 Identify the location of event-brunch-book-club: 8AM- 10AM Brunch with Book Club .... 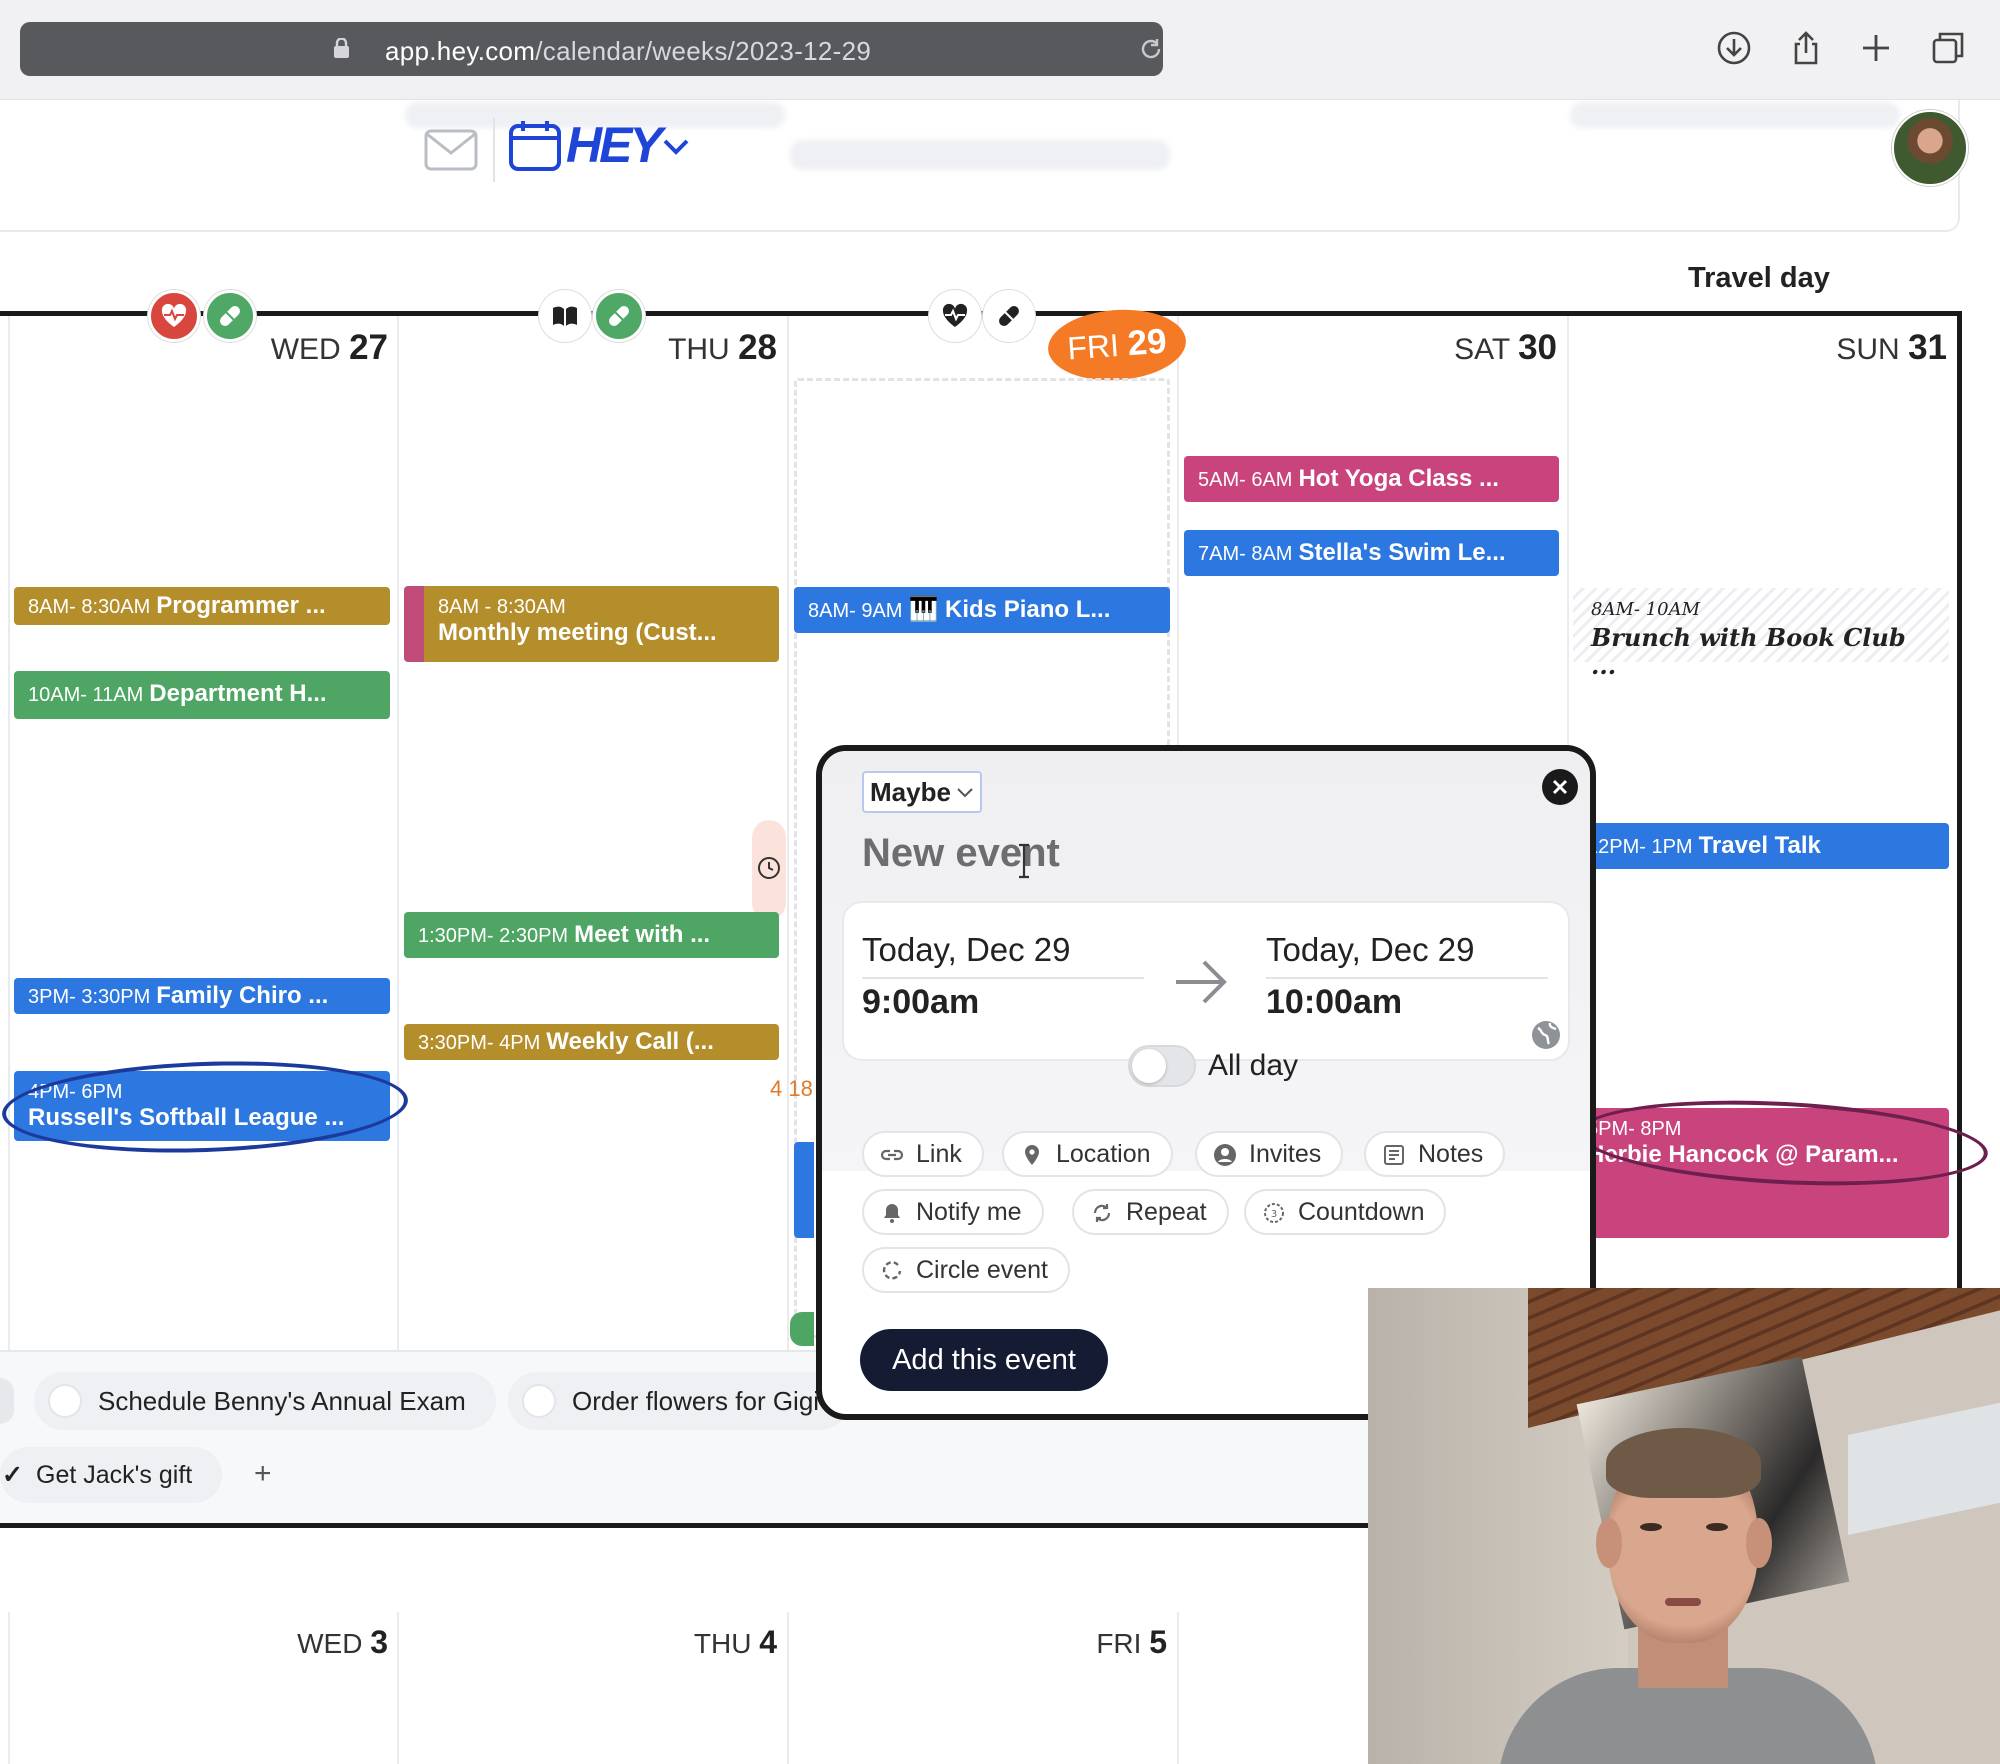
(1761, 634).